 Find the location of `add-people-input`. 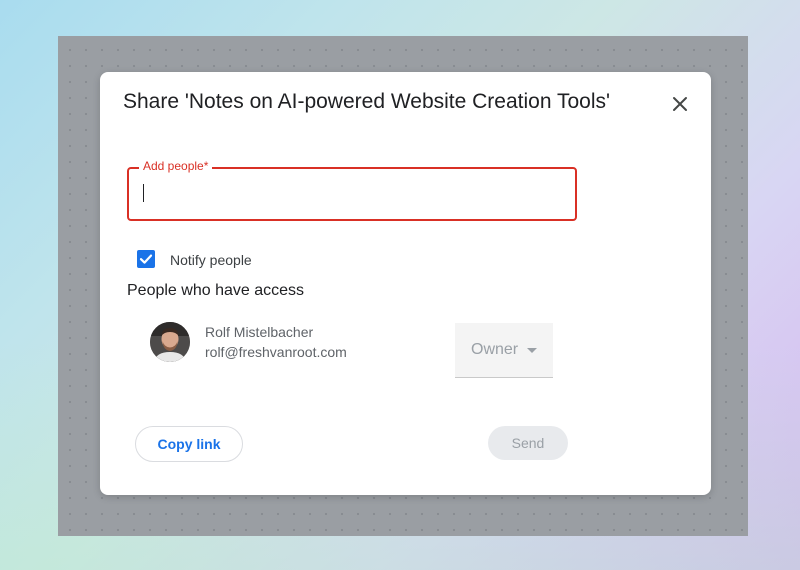

add-people-input is located at coordinates (353, 194).